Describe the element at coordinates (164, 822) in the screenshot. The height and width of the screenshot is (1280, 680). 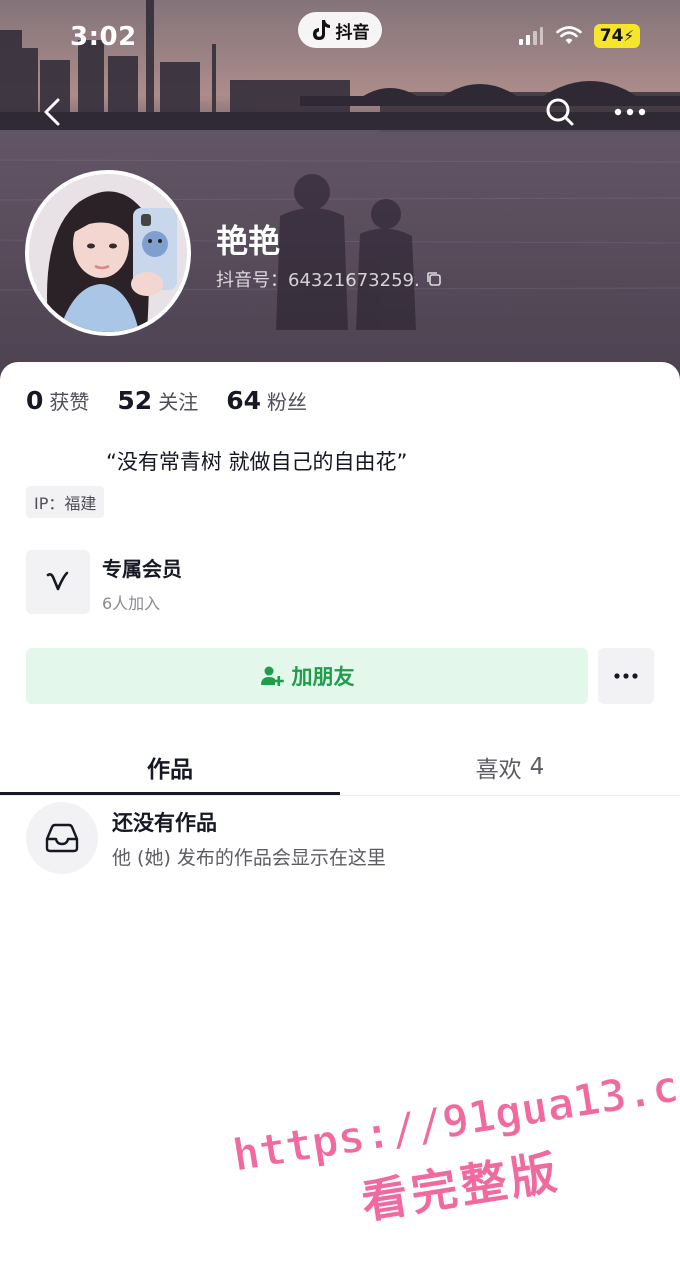
I see `empty-title: 还没有作品` at that location.